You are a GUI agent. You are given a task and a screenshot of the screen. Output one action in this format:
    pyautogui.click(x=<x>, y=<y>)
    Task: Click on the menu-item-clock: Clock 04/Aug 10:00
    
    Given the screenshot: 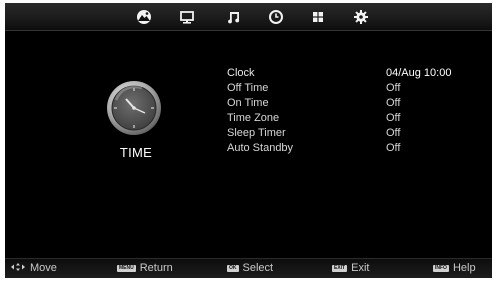 What is the action you would take?
    pyautogui.click(x=357, y=74)
    